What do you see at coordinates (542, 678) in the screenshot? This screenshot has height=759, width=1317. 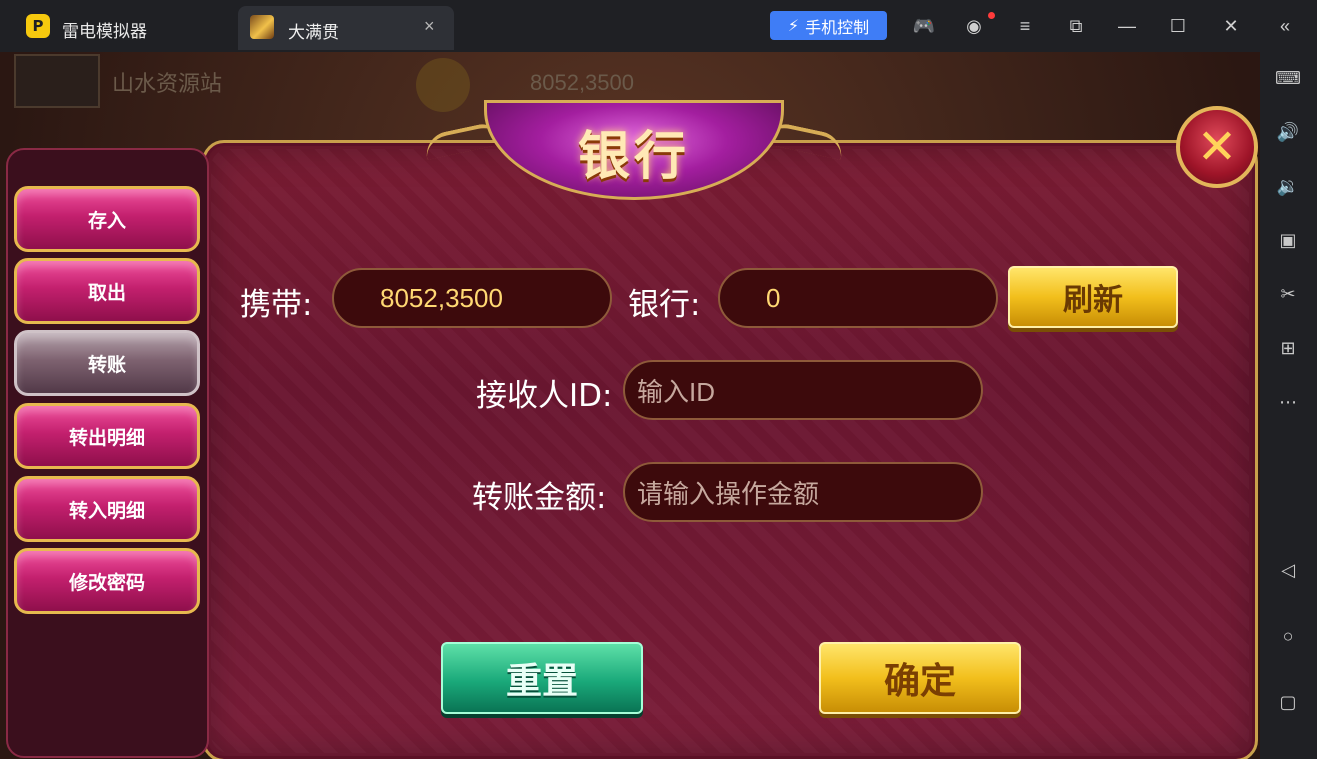 I see `reset-button: 重置` at bounding box center [542, 678].